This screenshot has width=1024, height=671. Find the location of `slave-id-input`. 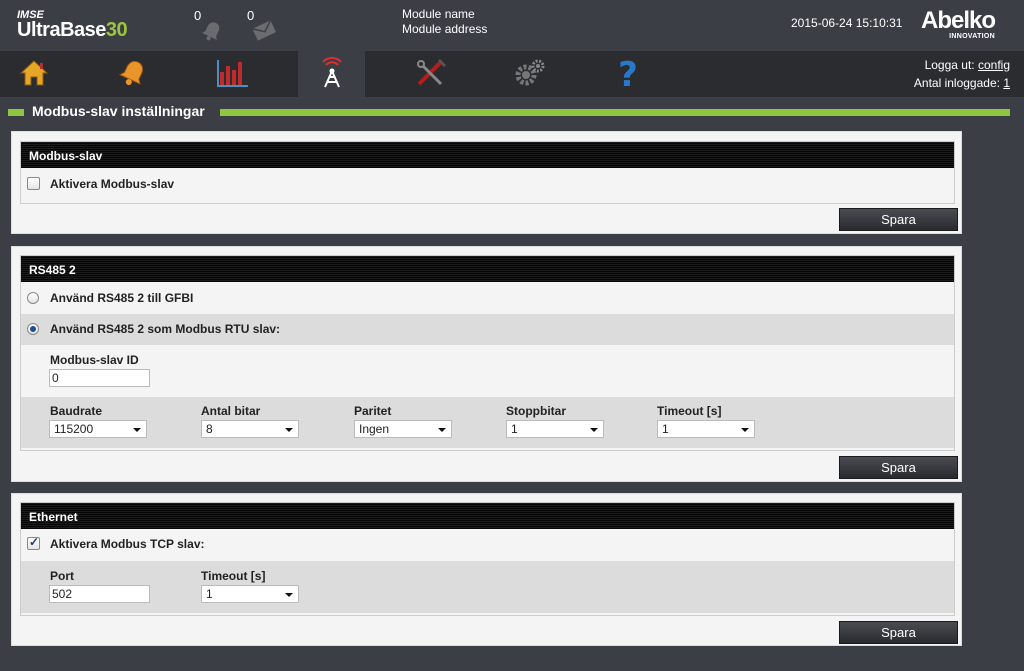

slave-id-input is located at coordinates (99, 378).